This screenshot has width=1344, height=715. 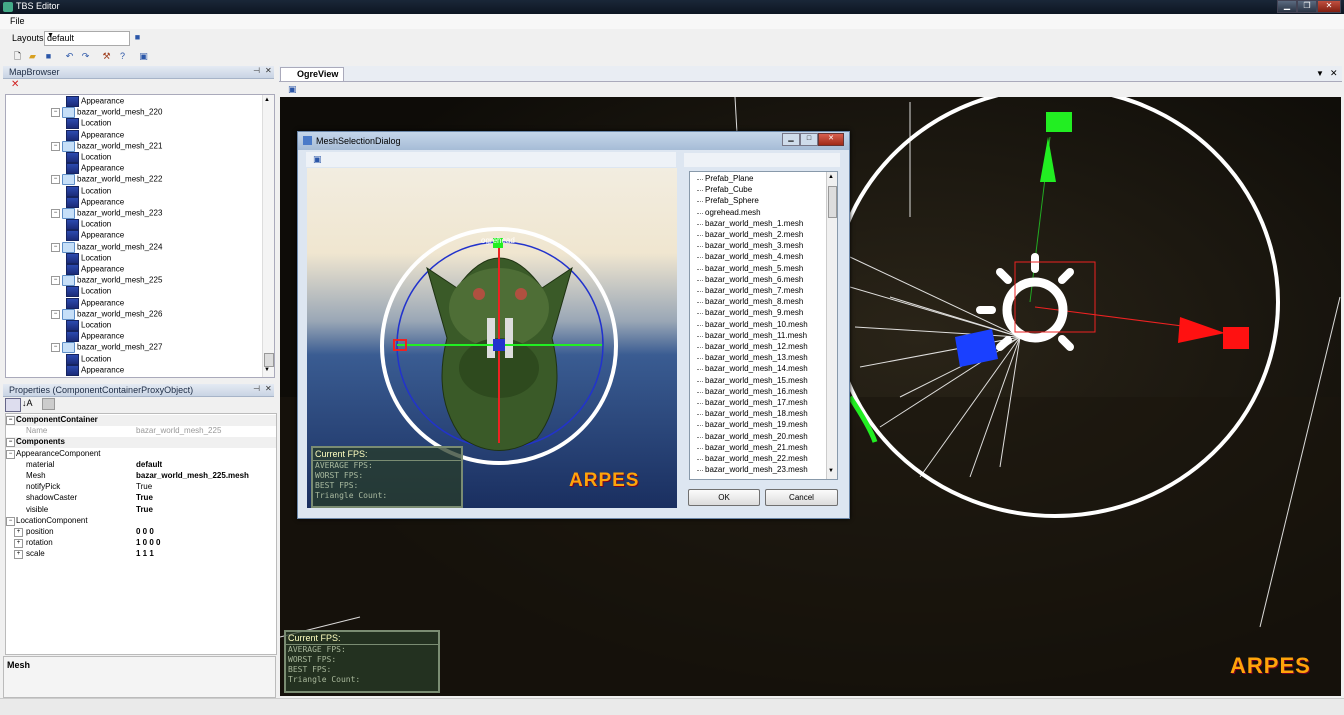 What do you see at coordinates (1307, 6) in the screenshot?
I see `maximize-button: ❐` at bounding box center [1307, 6].